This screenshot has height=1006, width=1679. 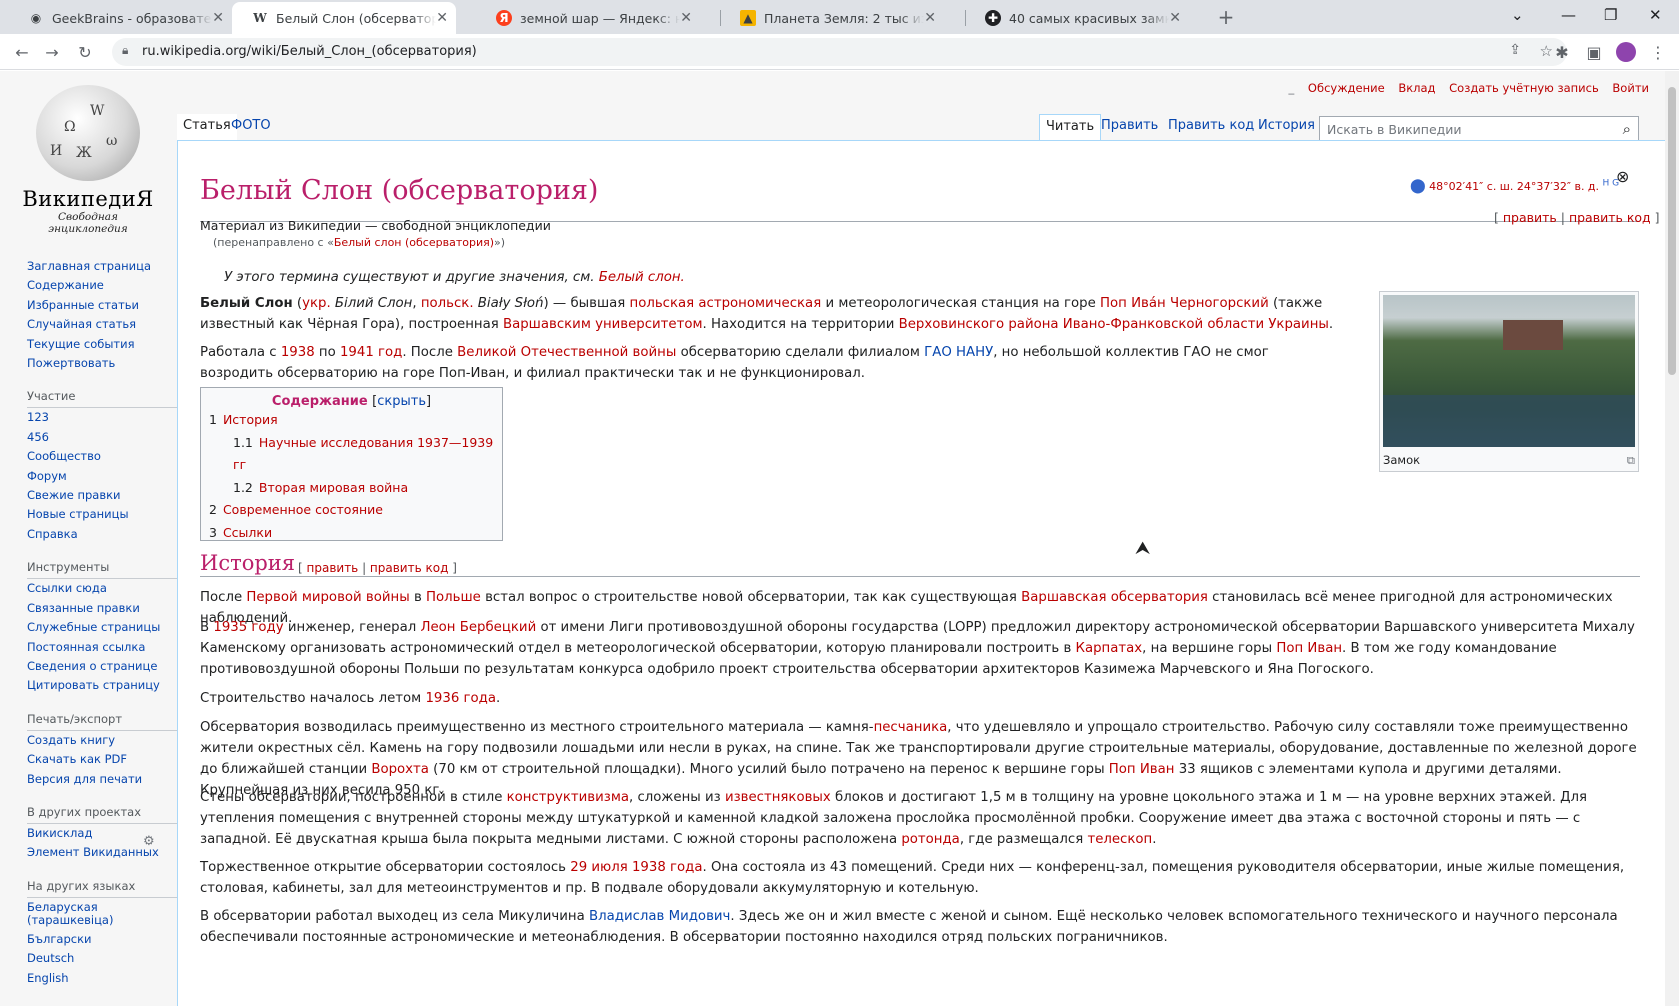 I want to click on browser-tab: ◉ GeekBrains - образовательный п ✕, so click(x=120, y=18).